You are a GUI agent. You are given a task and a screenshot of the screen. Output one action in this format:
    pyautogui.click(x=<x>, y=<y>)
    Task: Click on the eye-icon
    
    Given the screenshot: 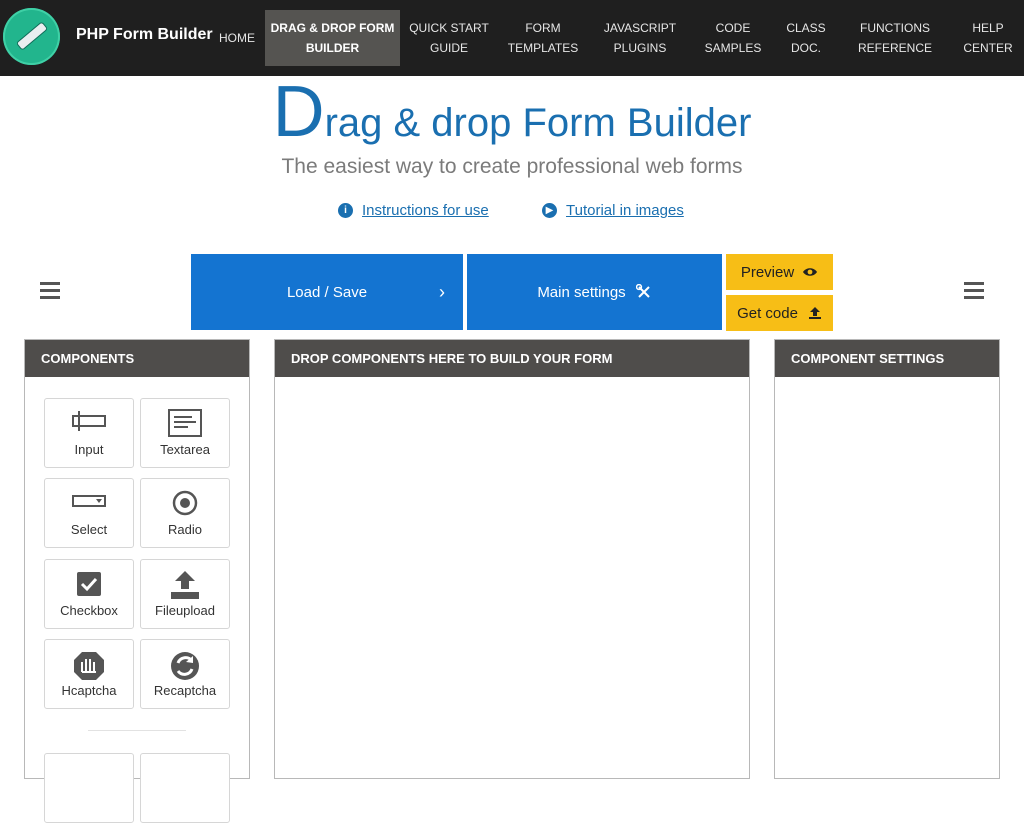 What is the action you would take?
    pyautogui.click(x=810, y=272)
    